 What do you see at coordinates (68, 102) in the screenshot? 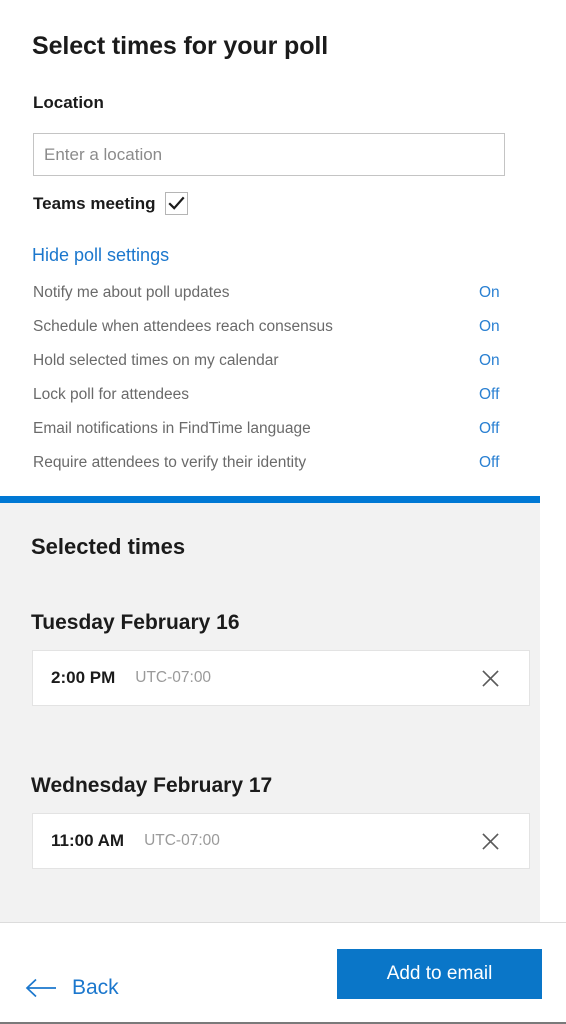
I see `location-label: Location` at bounding box center [68, 102].